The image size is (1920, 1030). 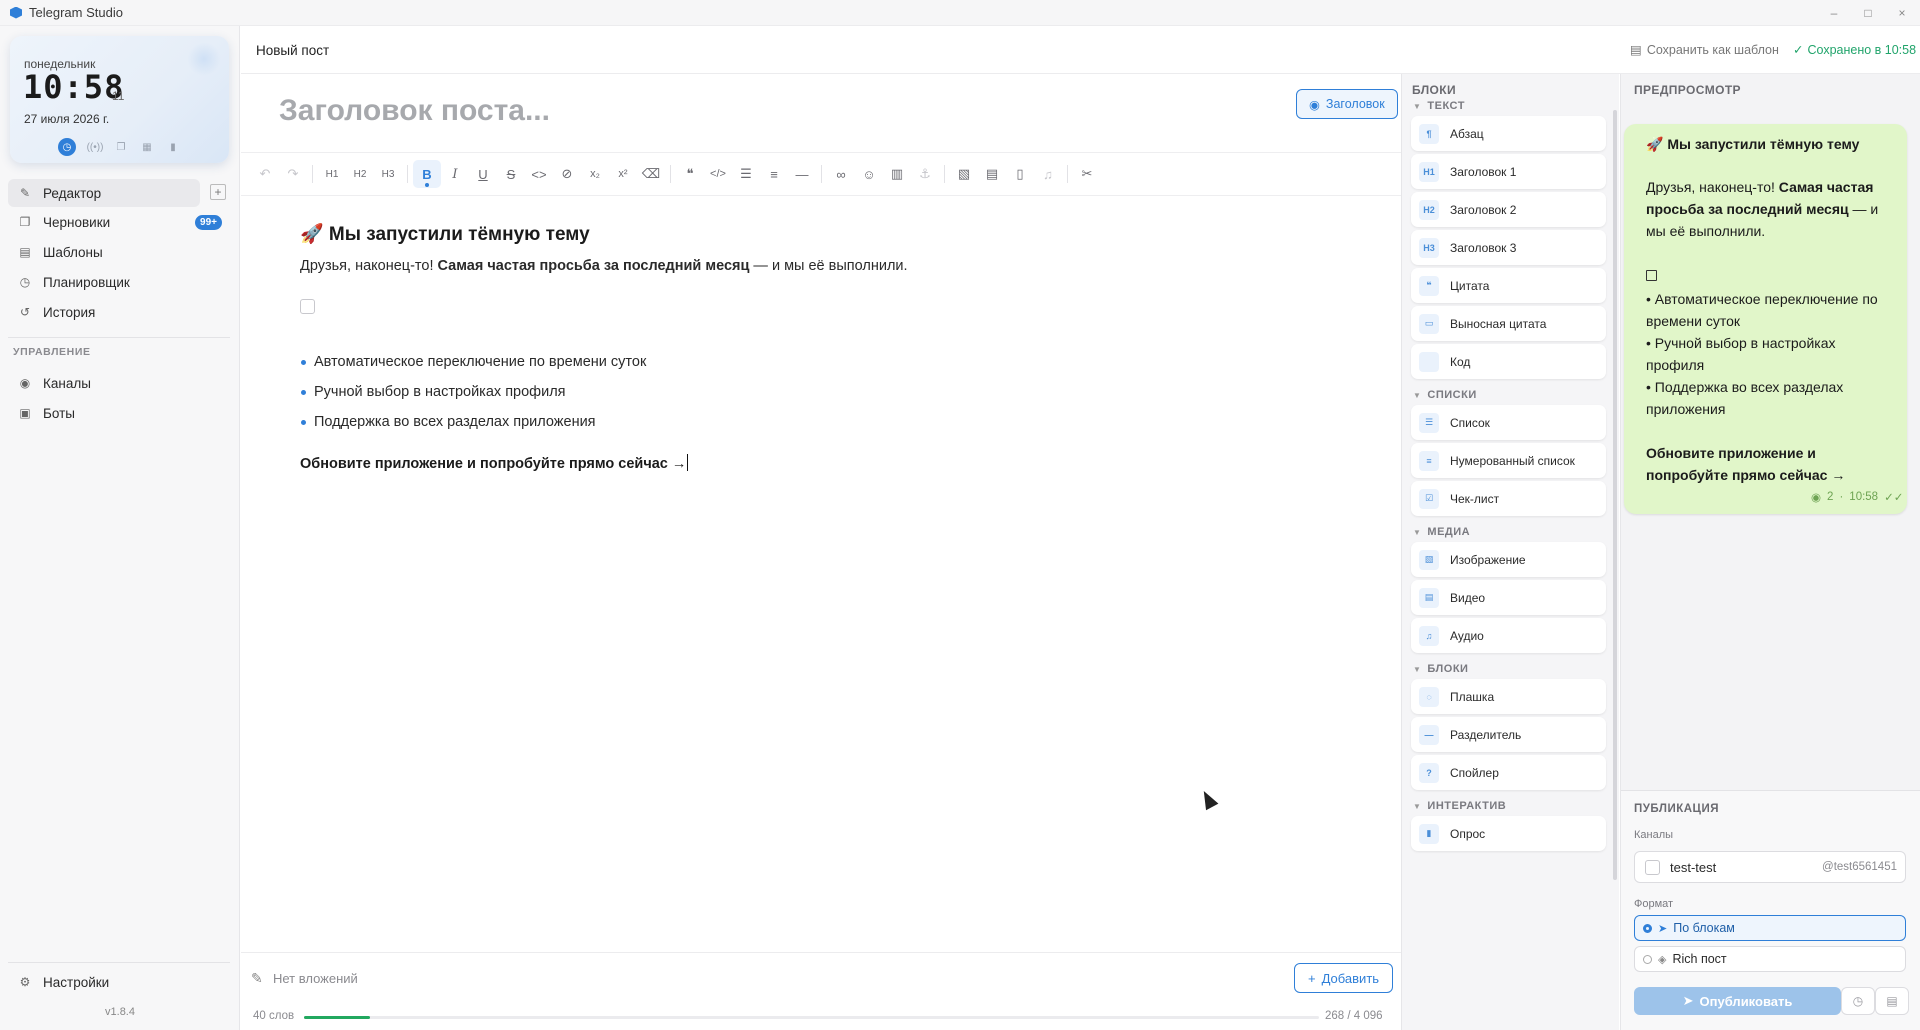 What do you see at coordinates (595, 174) in the screenshot?
I see `subscript-icon: x₂` at bounding box center [595, 174].